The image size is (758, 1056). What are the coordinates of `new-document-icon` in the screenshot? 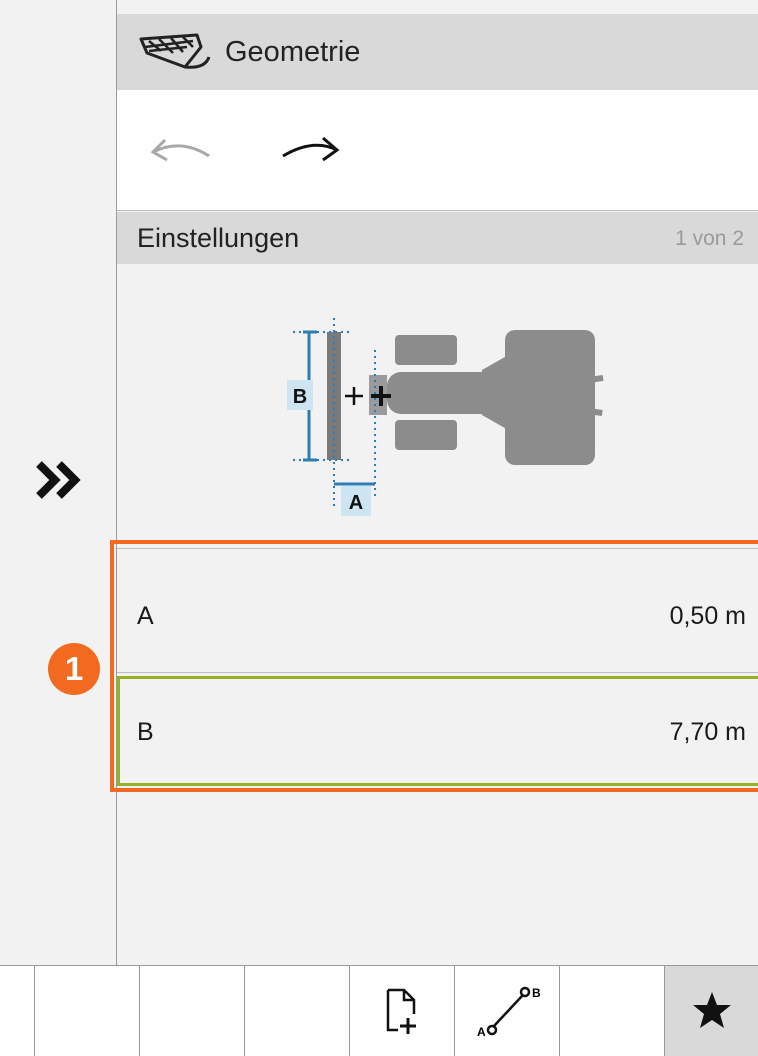 It's located at (401, 1011).